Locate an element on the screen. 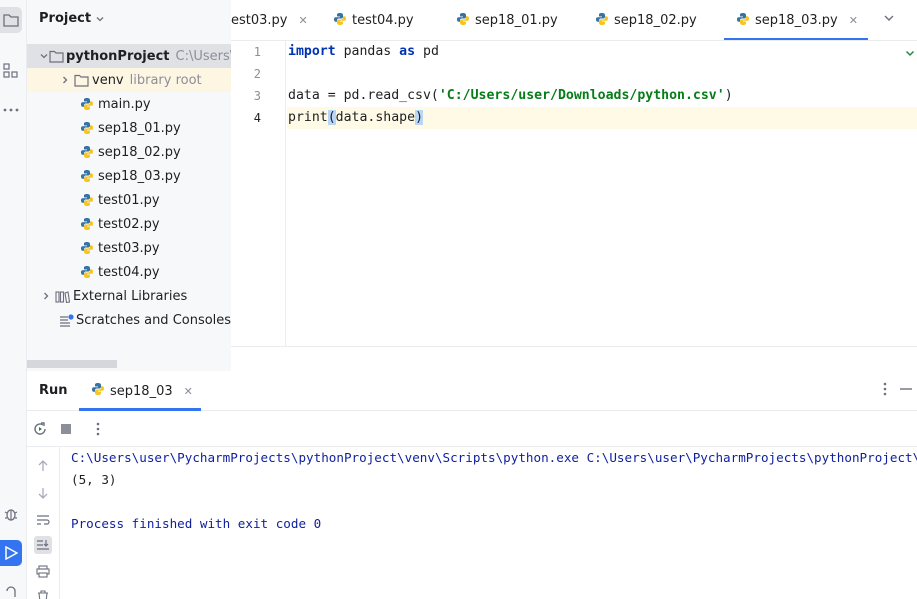 The height and width of the screenshot is (599, 917). tree-item-file: main.py is located at coordinates (129, 104).